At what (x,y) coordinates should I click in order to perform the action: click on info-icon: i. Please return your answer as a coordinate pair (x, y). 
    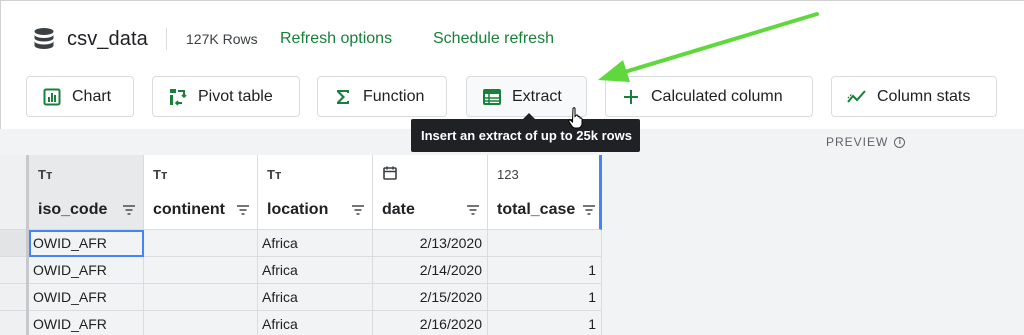
    Looking at the image, I should click on (900, 142).